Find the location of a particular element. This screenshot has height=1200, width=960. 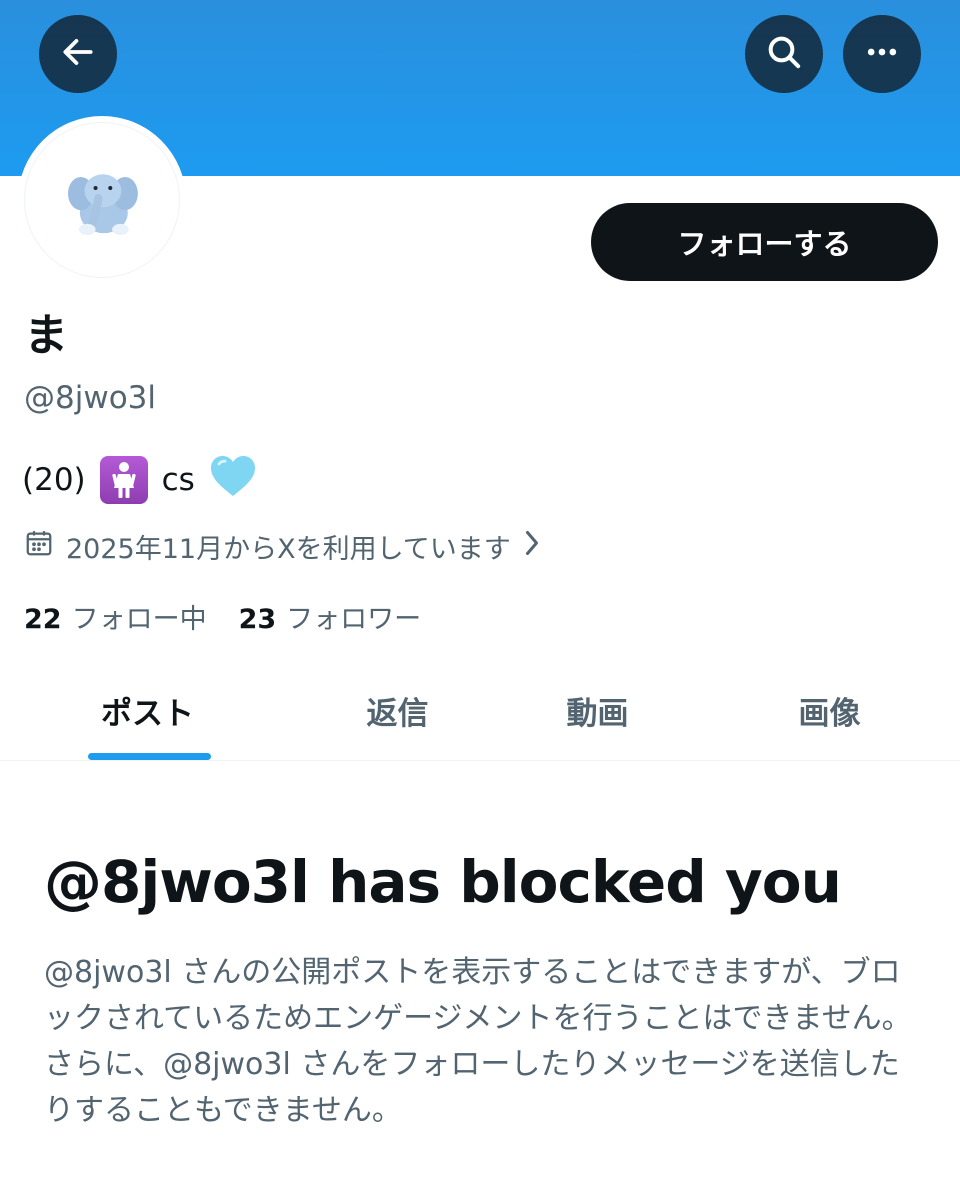

more-options-button is located at coordinates (882, 54).